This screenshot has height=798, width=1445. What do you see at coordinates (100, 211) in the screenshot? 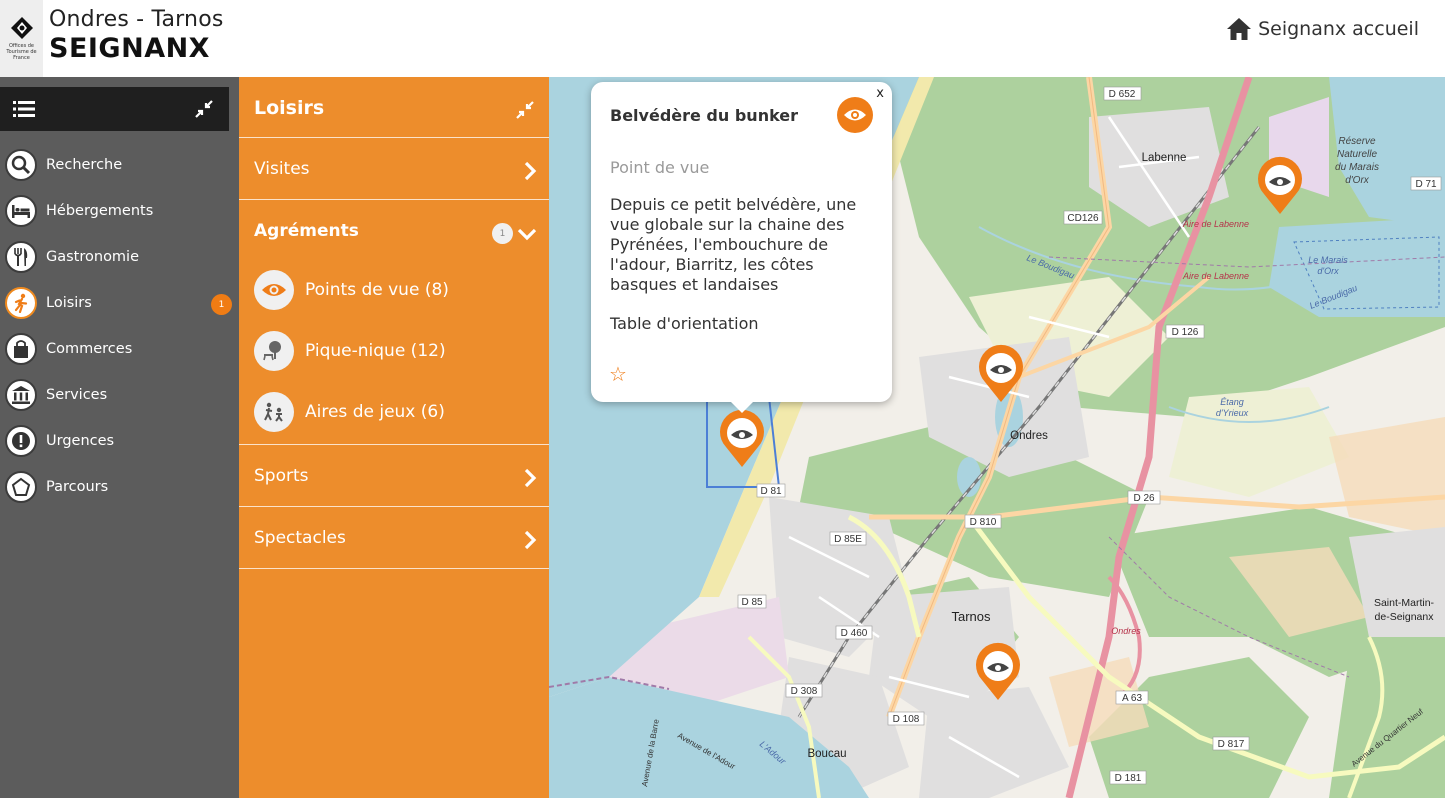
I see `sidebar-item-label: Hébergements` at bounding box center [100, 211].